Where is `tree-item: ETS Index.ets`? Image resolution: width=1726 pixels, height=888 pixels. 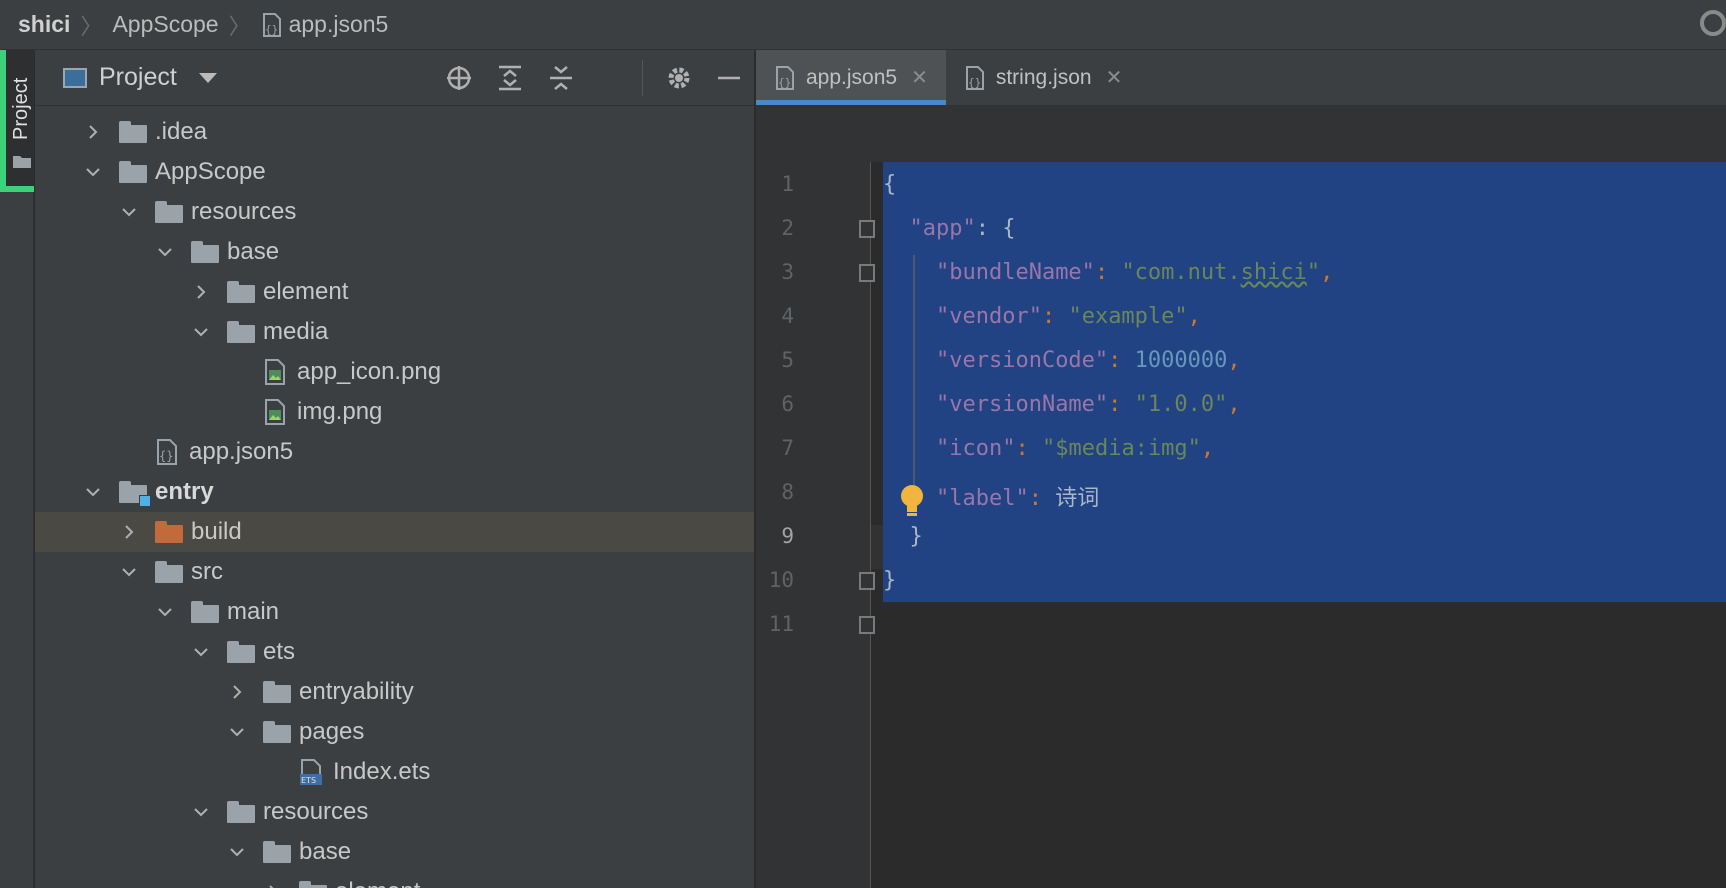
tree-item: ETS Index.ets is located at coordinates (394, 772).